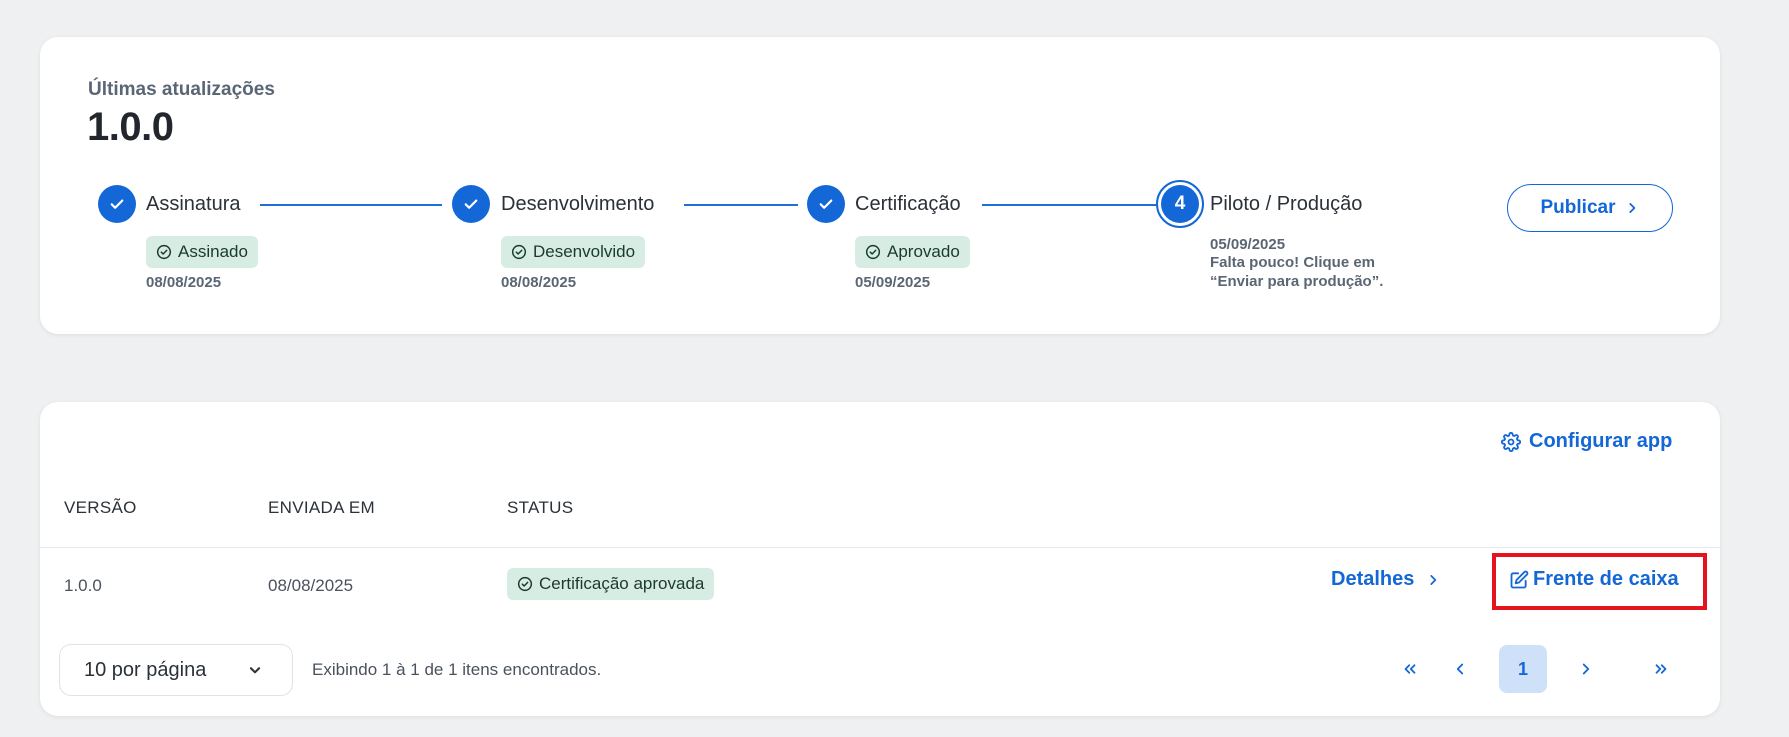  I want to click on step-3-badge: Aprovado, so click(912, 252).